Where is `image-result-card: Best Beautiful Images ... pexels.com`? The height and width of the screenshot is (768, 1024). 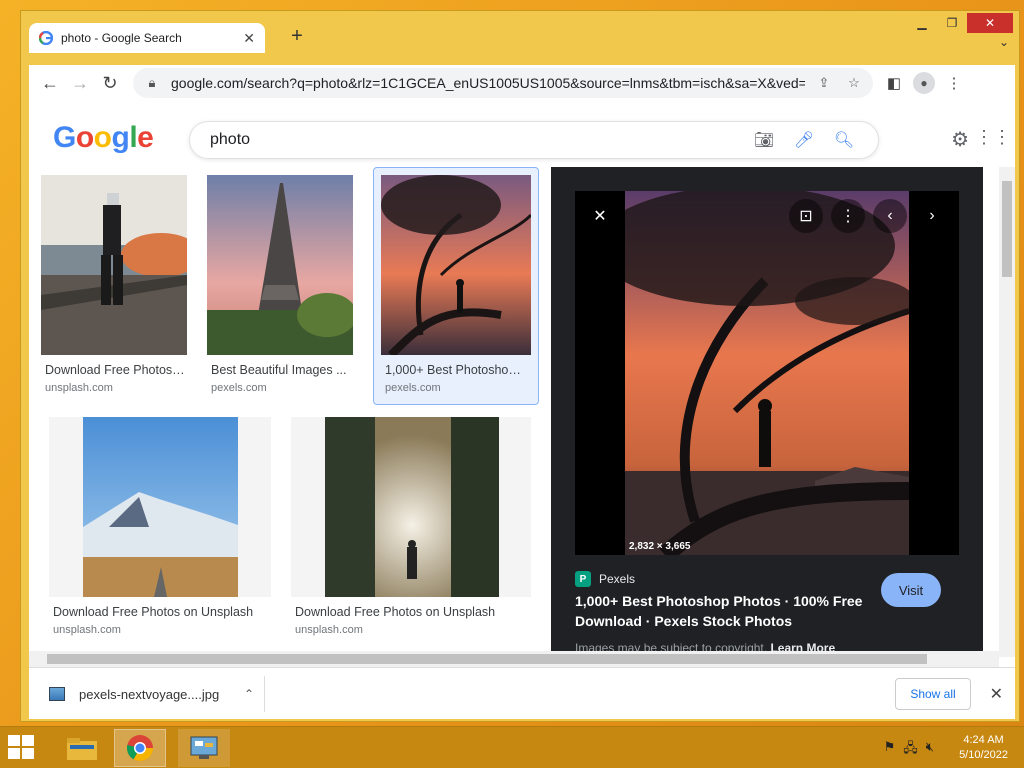 image-result-card: Best Beautiful Images ... pexels.com is located at coordinates (284, 282).